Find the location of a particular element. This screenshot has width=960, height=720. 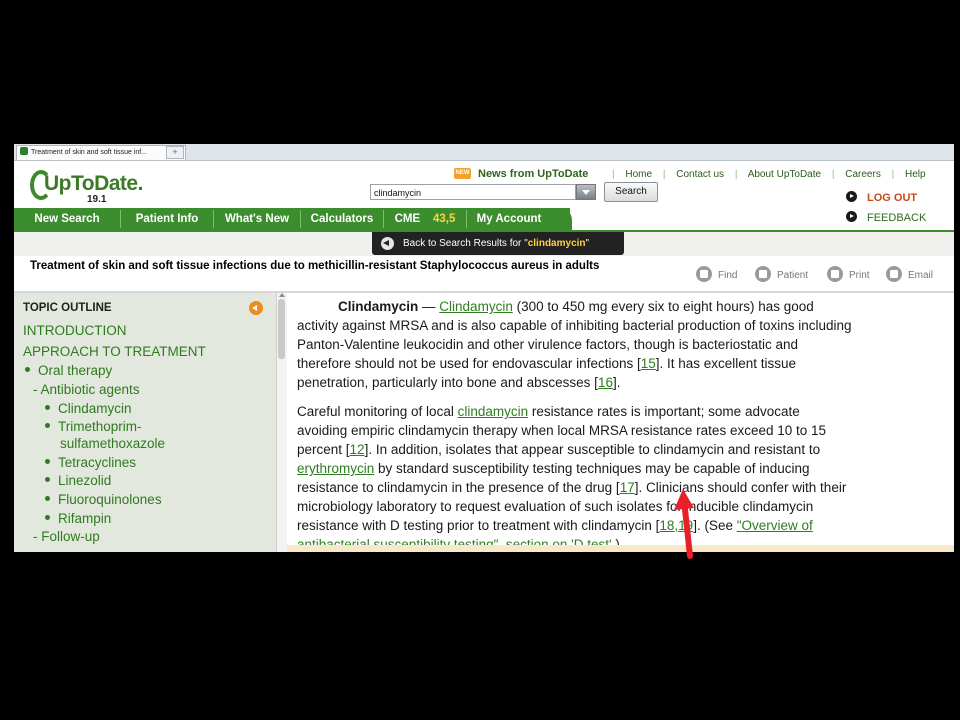

find-tool: Find is located at coordinates (716, 274).